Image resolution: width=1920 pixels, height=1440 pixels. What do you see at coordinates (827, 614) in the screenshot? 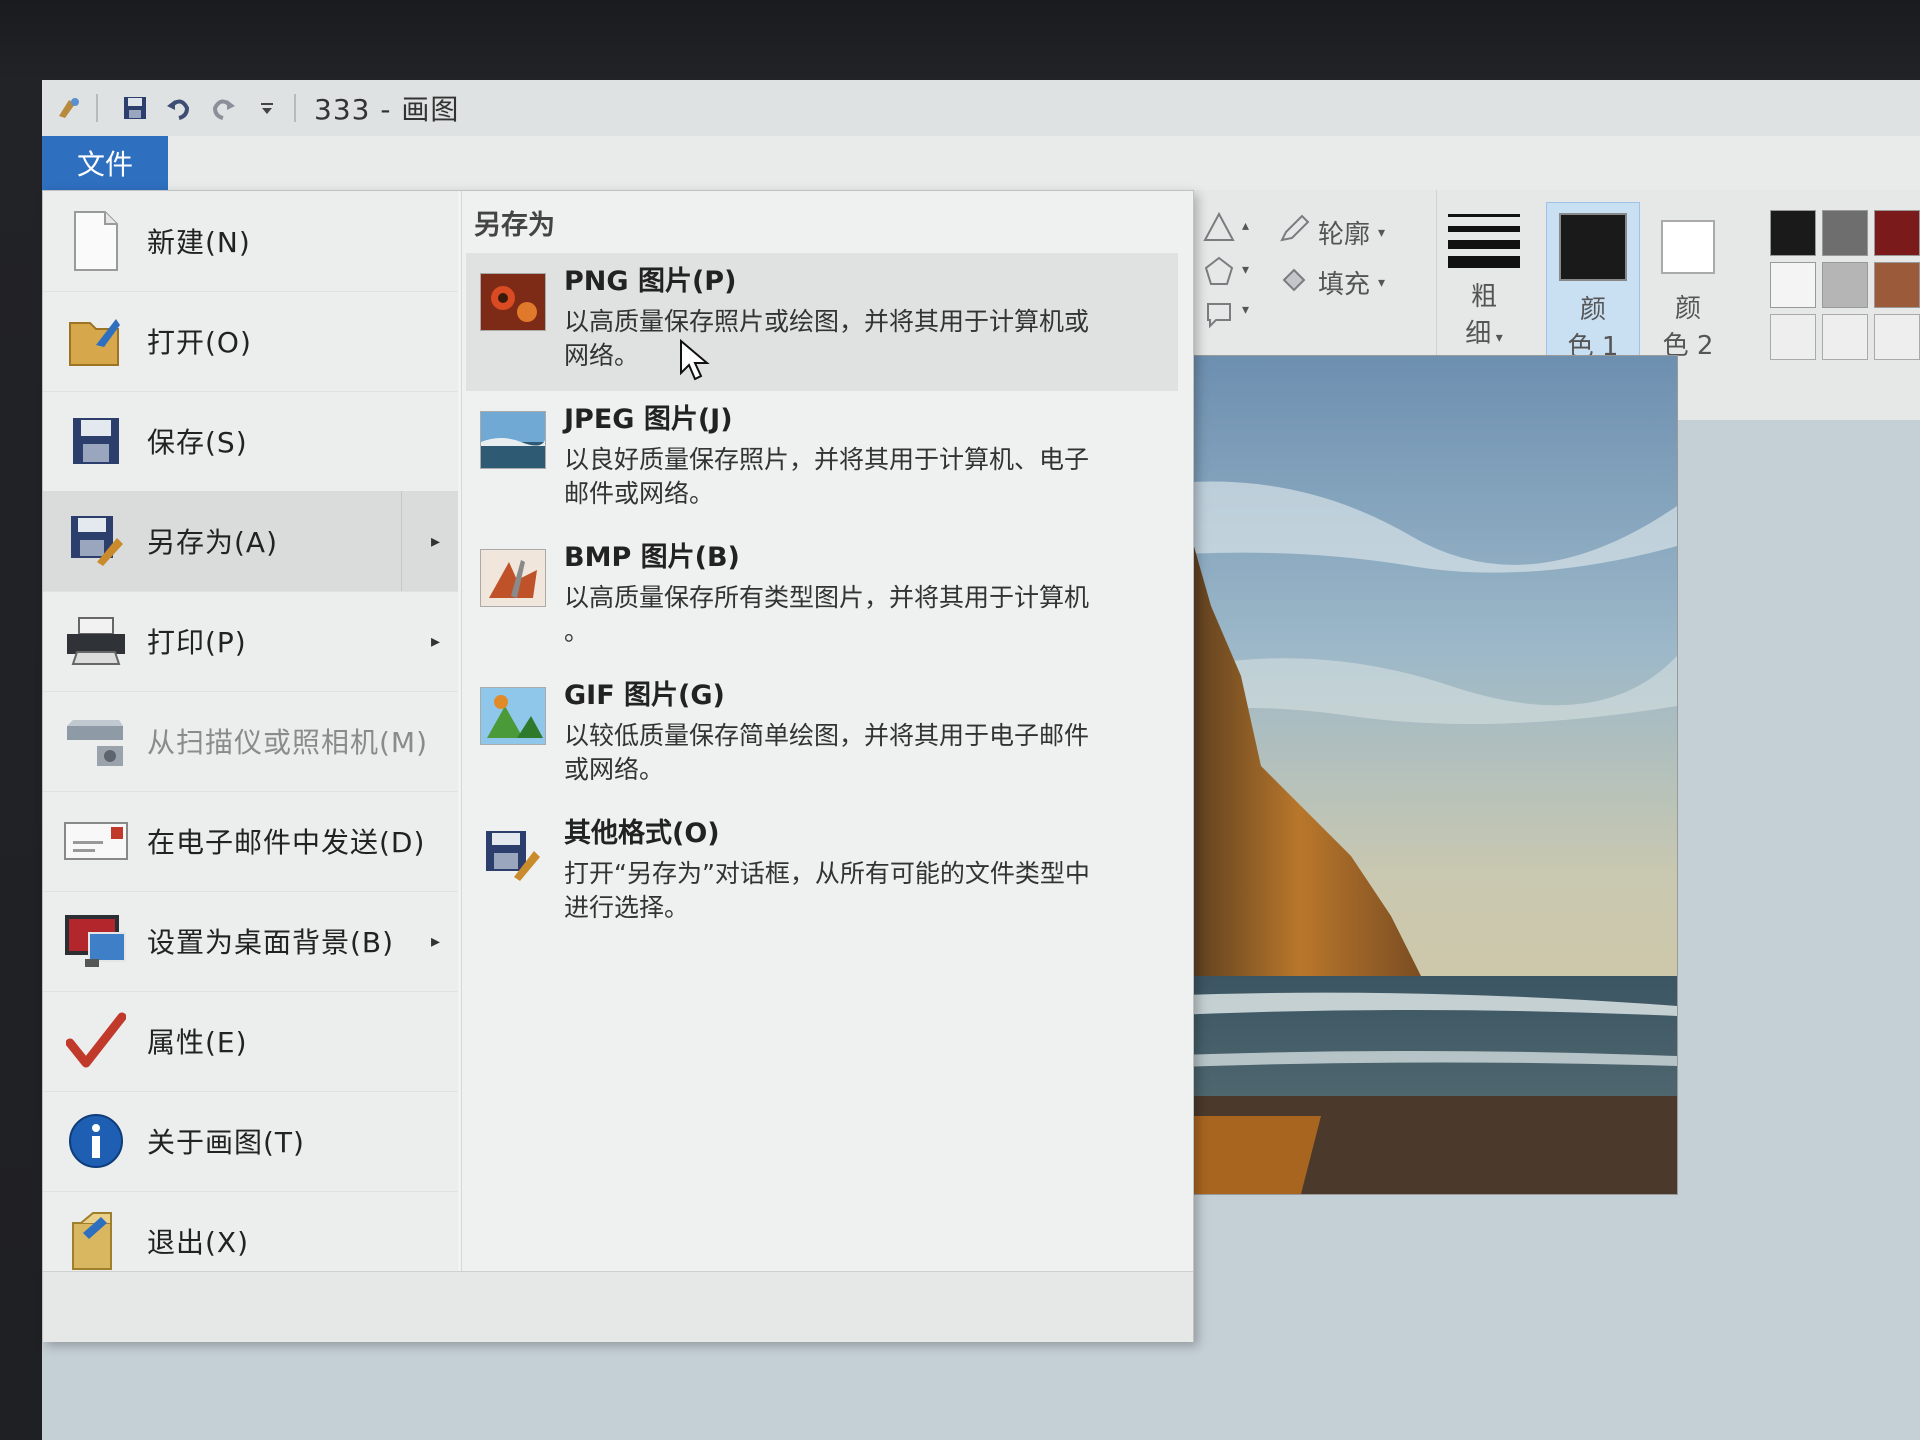
I see `format-description: 以高质量保存所有类型图片，并将其用于计算机。` at bounding box center [827, 614].